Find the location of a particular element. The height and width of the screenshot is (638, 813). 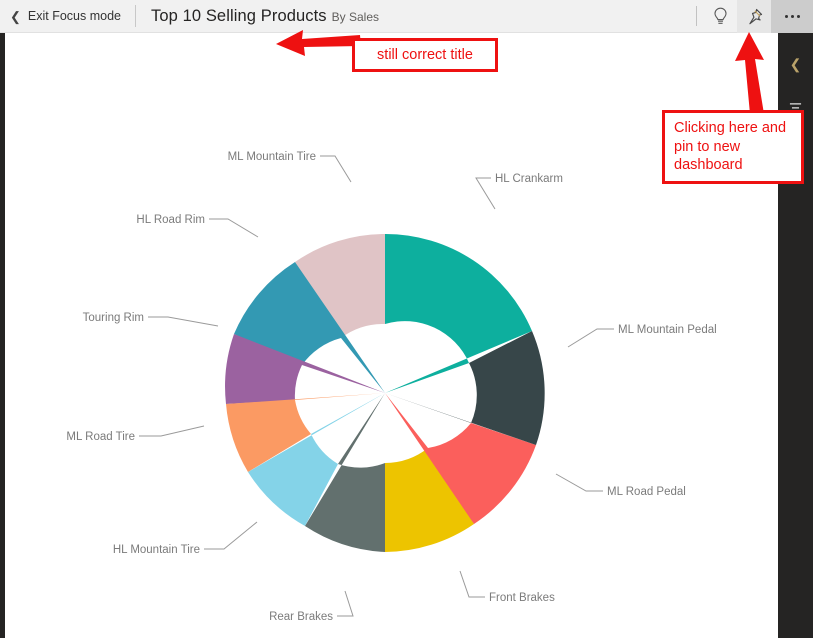

annotation-arrow-title is located at coordinates (318, 43).